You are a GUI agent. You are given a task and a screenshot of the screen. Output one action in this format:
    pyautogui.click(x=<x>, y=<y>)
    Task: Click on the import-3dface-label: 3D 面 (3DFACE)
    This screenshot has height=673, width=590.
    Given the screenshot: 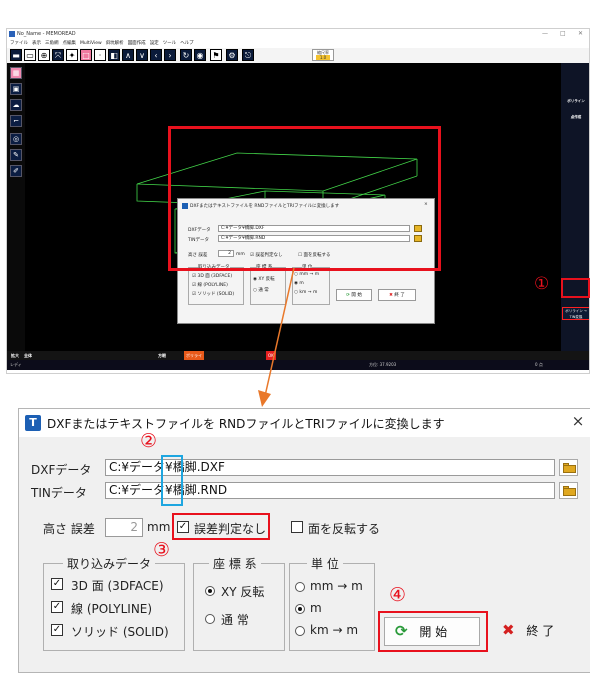 What is the action you would take?
    pyautogui.click(x=117, y=586)
    